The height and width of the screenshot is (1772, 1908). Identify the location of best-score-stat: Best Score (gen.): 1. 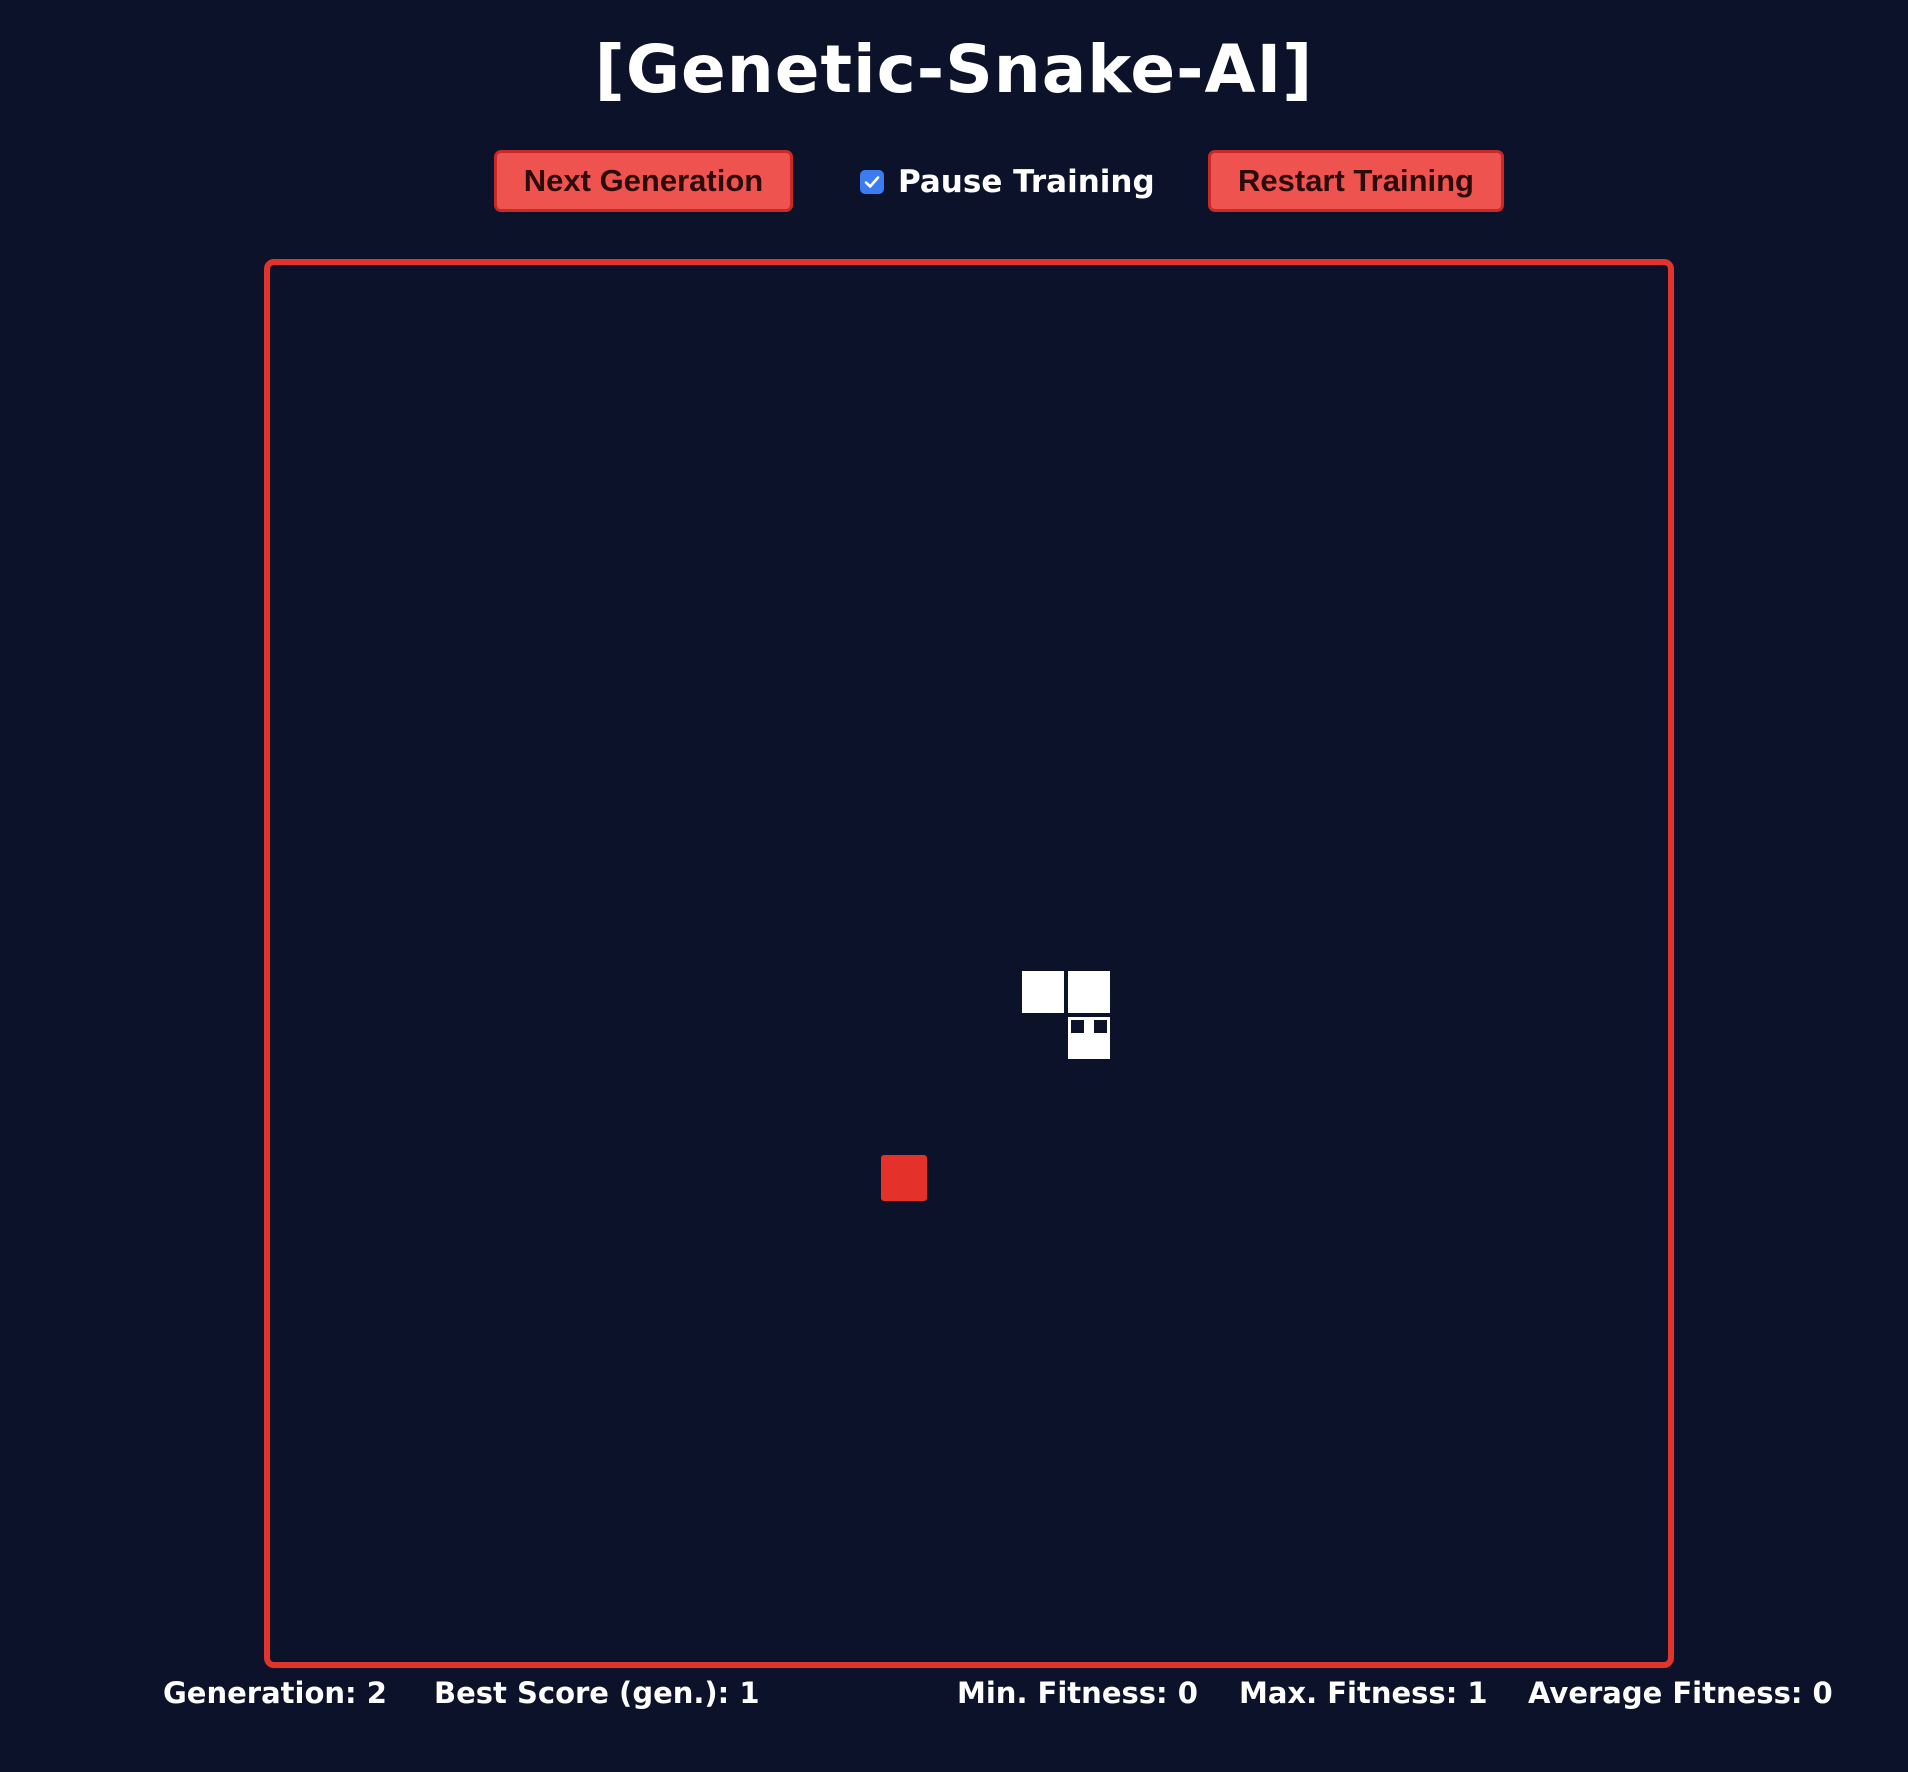
(597, 1693).